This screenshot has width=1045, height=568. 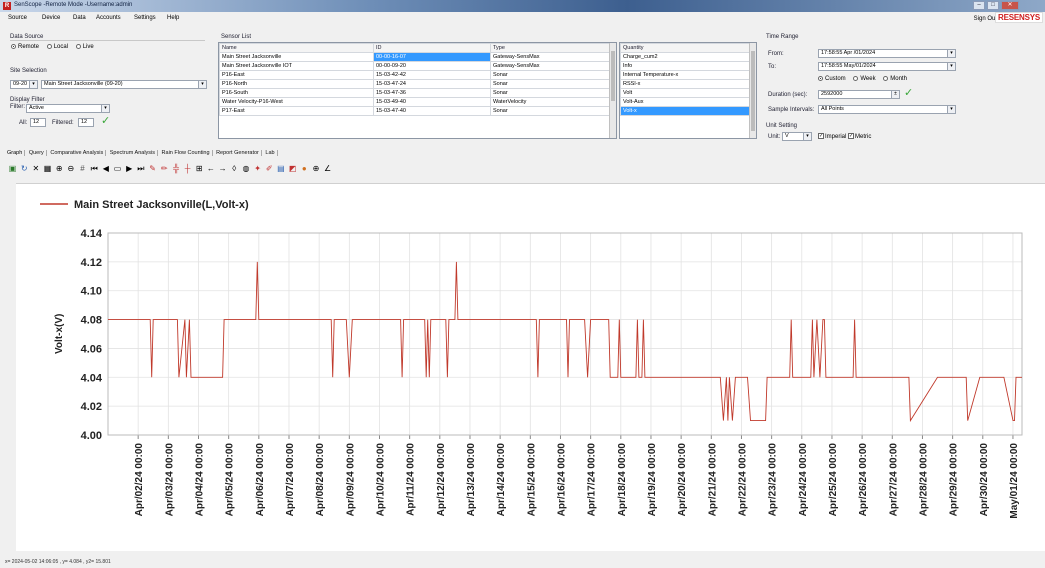 I want to click on x-tick-label: Apr/07/24 00:00, so click(x=290, y=480).